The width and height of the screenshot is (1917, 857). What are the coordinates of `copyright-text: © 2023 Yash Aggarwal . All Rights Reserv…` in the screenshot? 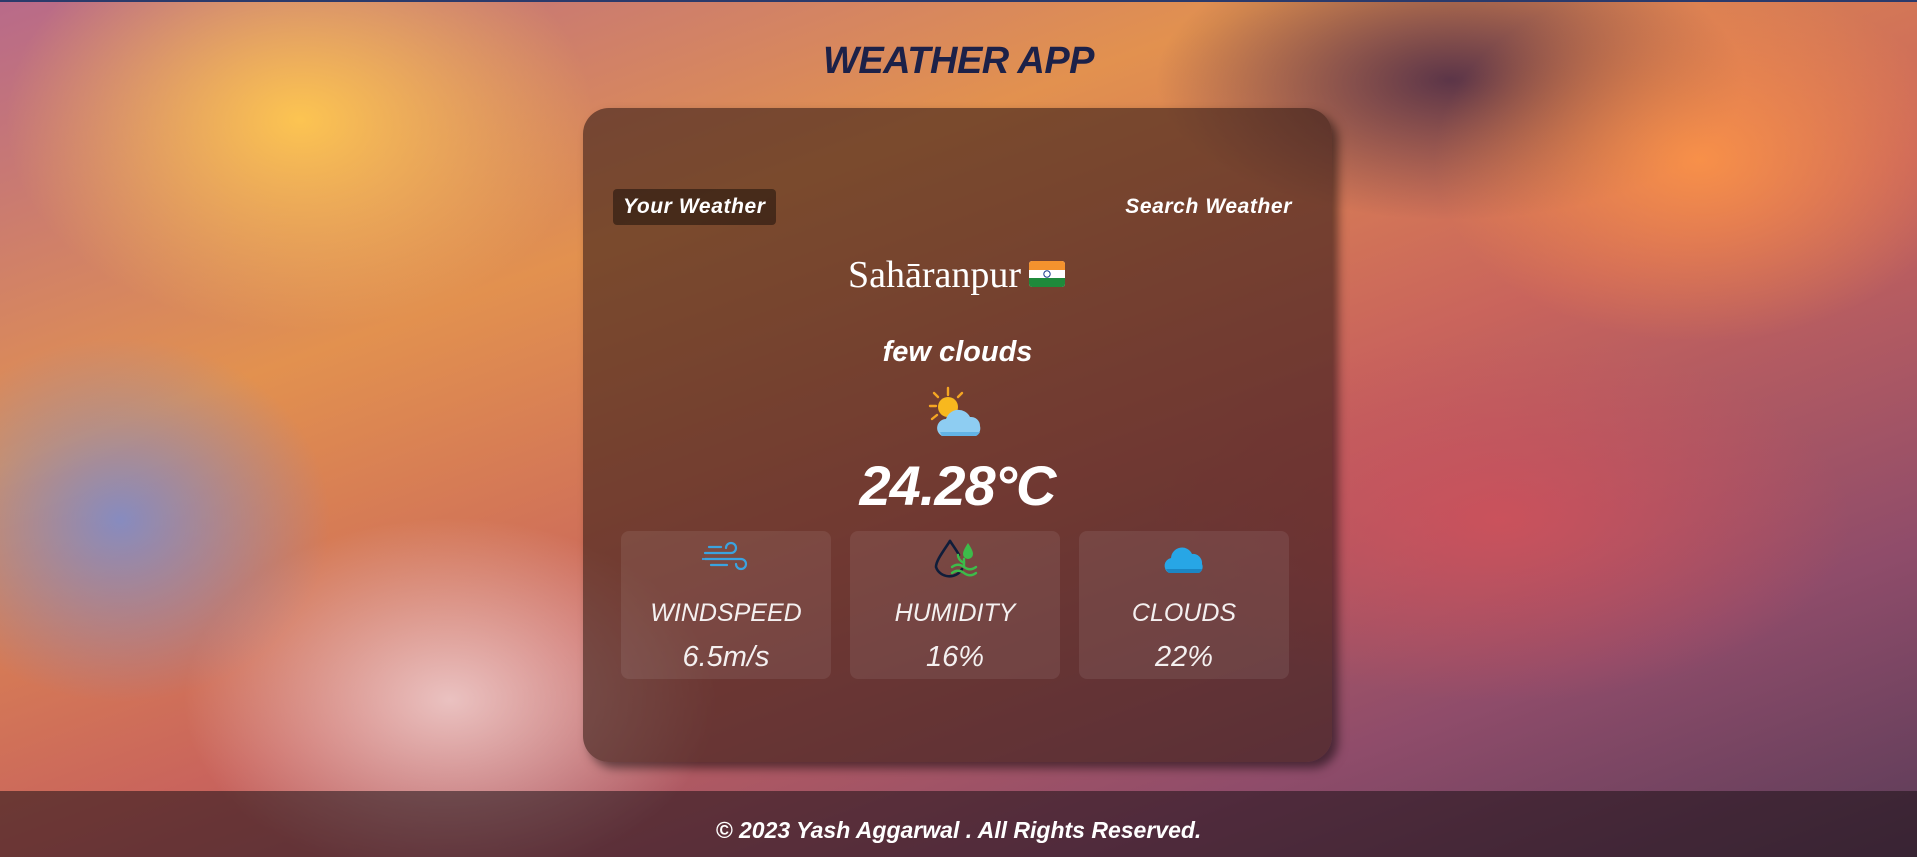 It's located at (958, 830).